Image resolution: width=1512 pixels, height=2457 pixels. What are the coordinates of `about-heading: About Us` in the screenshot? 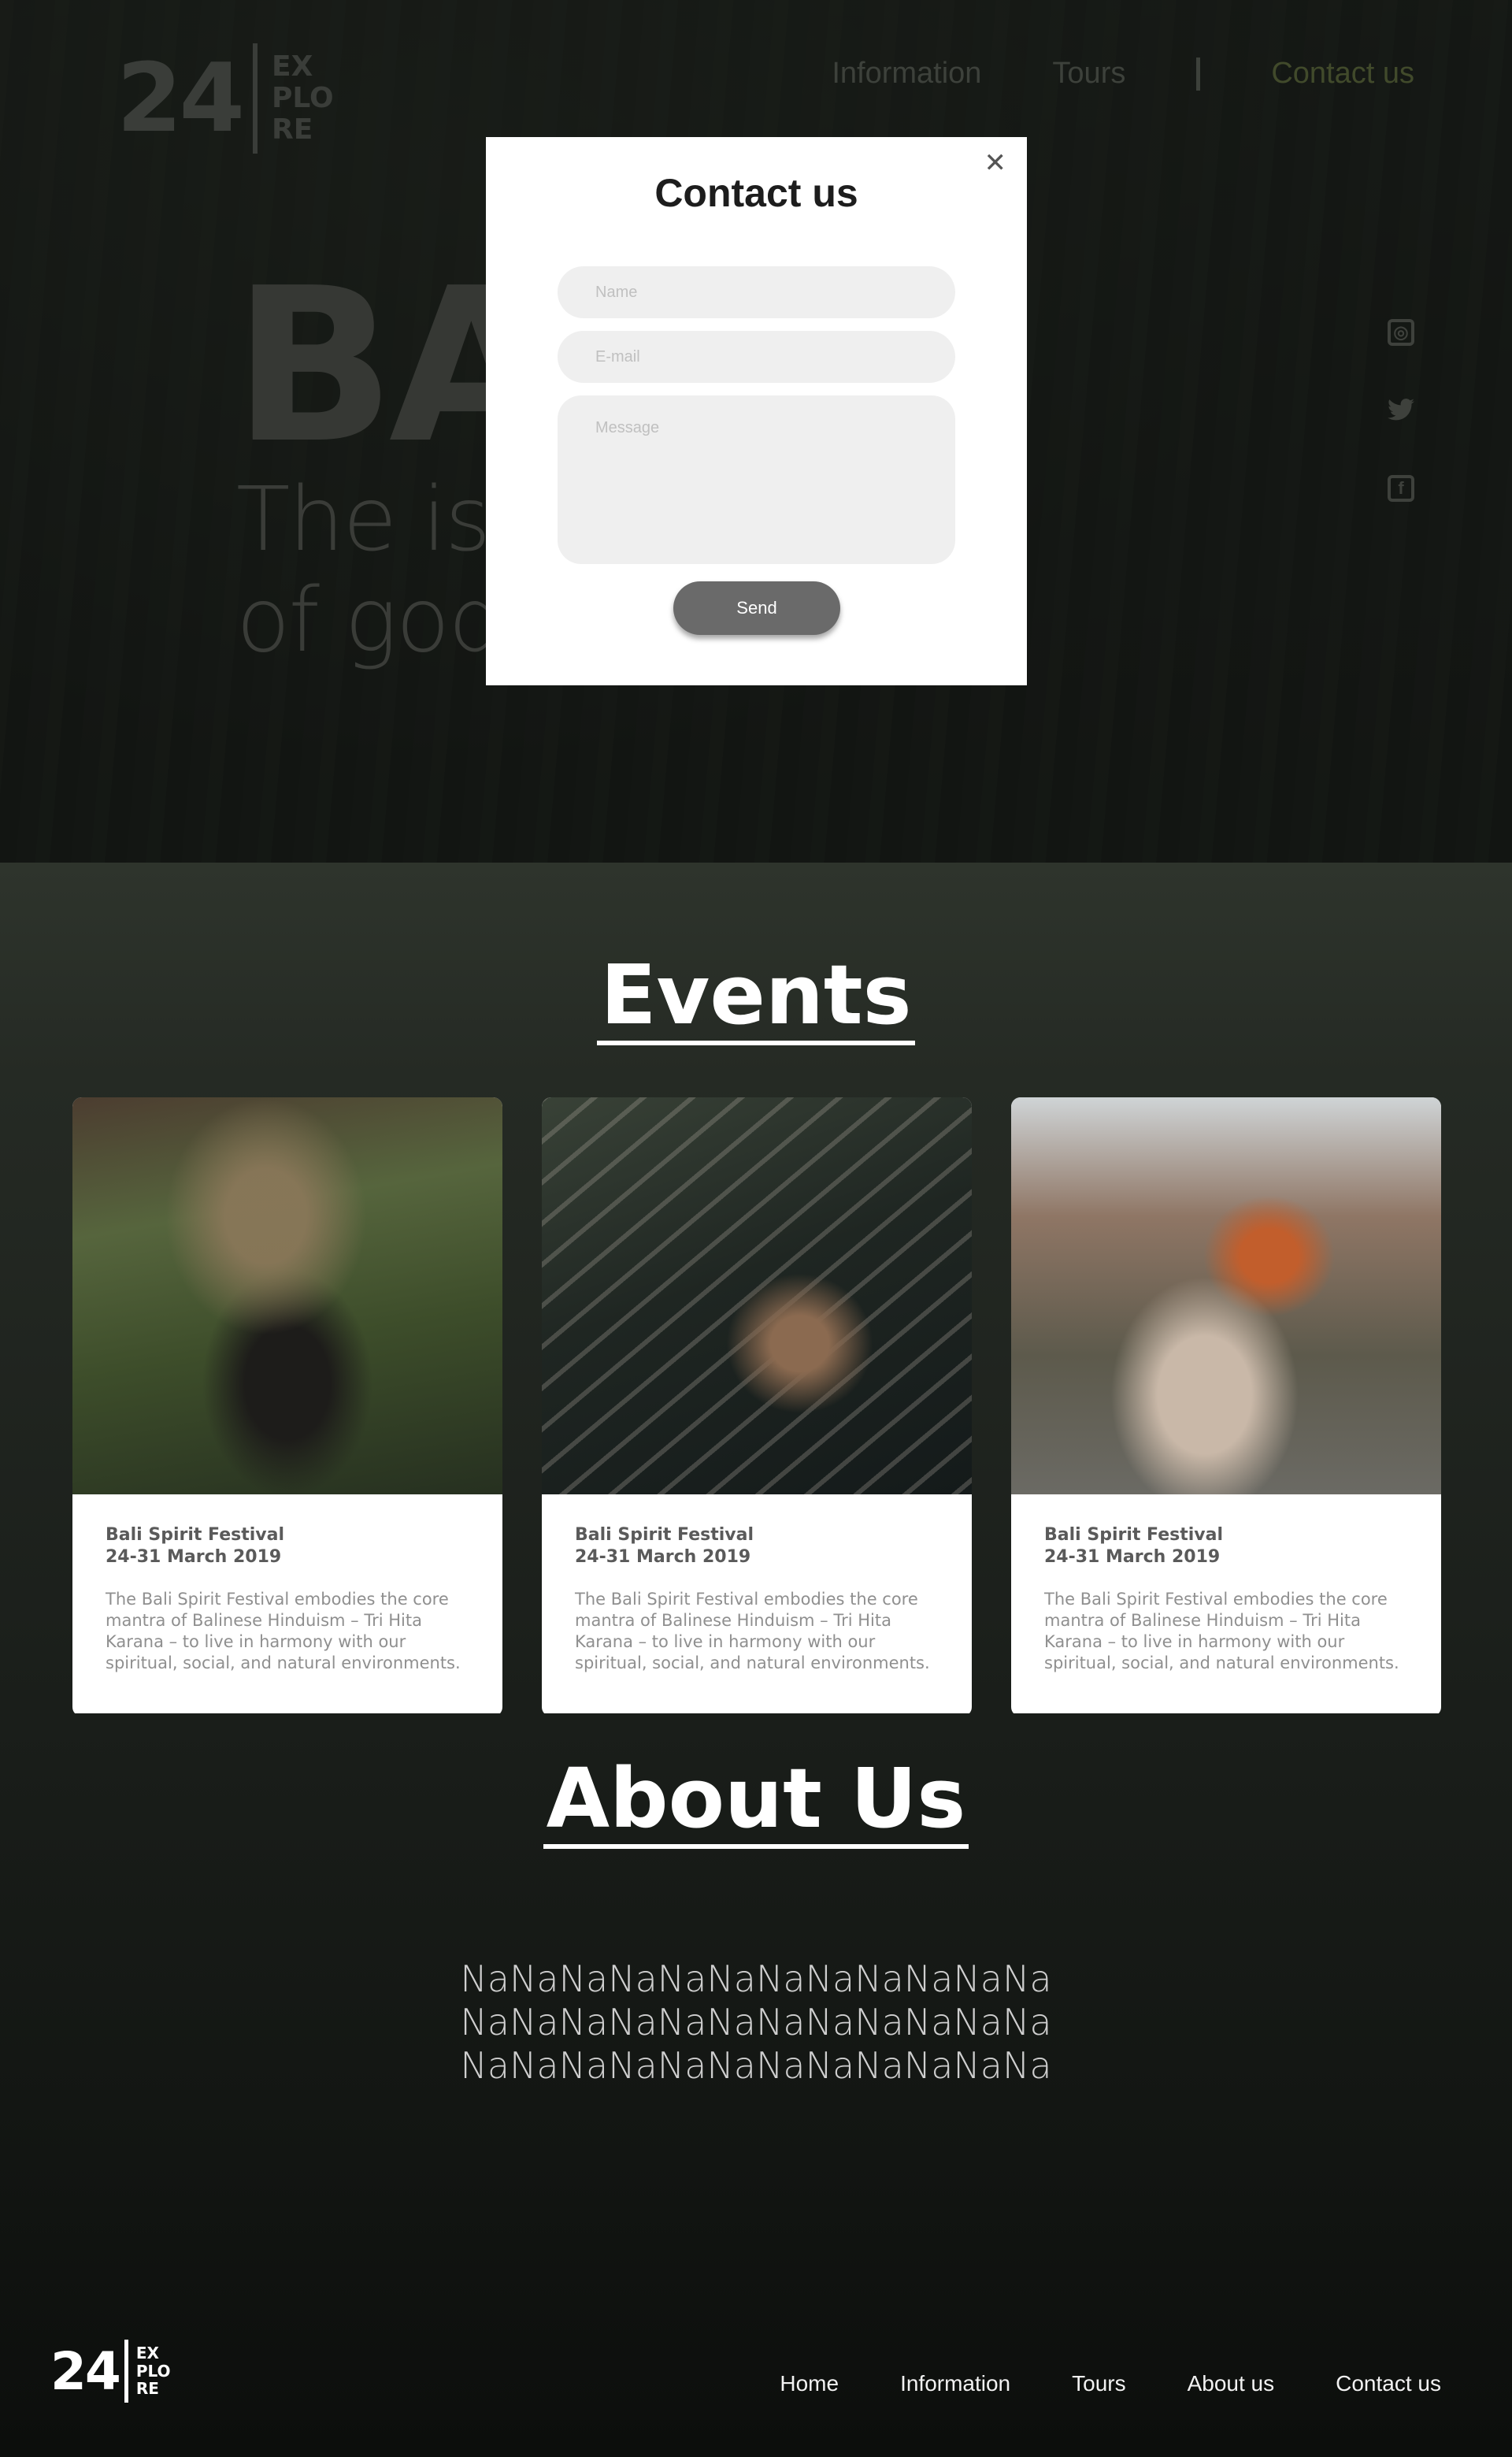 It's located at (756, 1801).